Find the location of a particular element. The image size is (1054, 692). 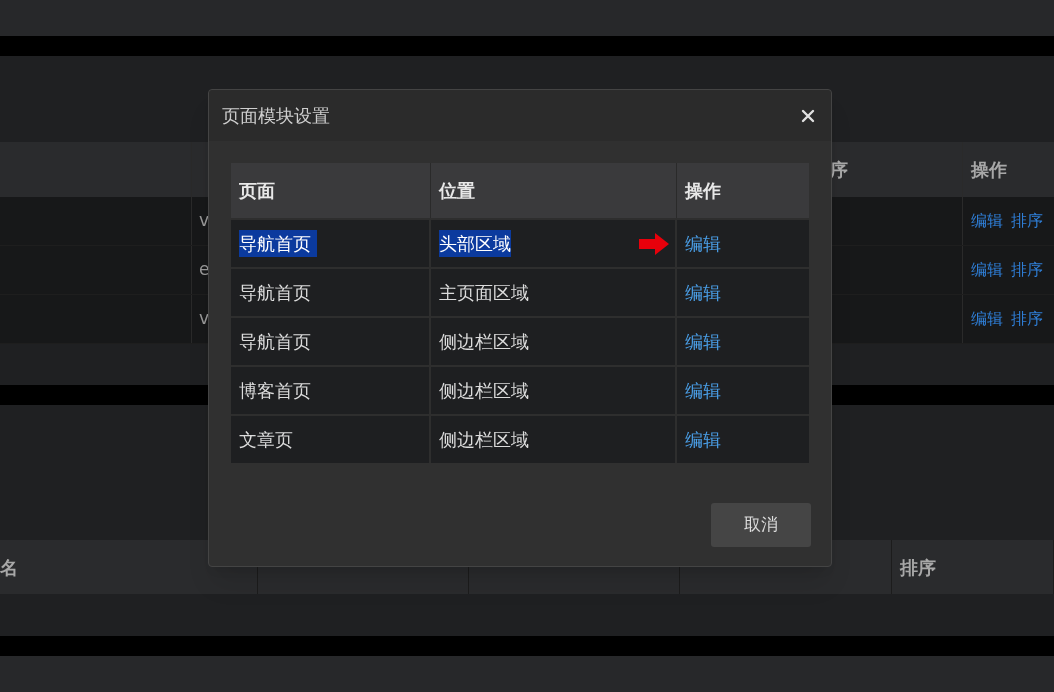

table-cell-text: 主页面区域 is located at coordinates (484, 293).